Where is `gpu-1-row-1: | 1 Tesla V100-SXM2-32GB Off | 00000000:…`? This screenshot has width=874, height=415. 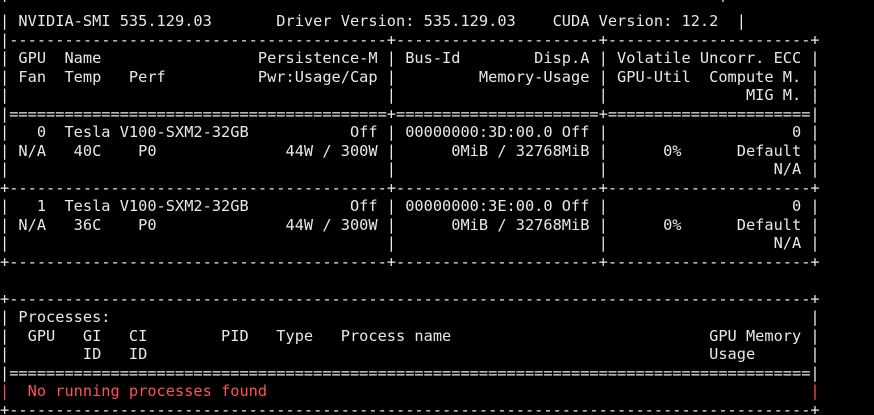 gpu-1-row-1: | 1 Tesla V100-SXM2-32GB Off | 00000000:… is located at coordinates (410, 206).